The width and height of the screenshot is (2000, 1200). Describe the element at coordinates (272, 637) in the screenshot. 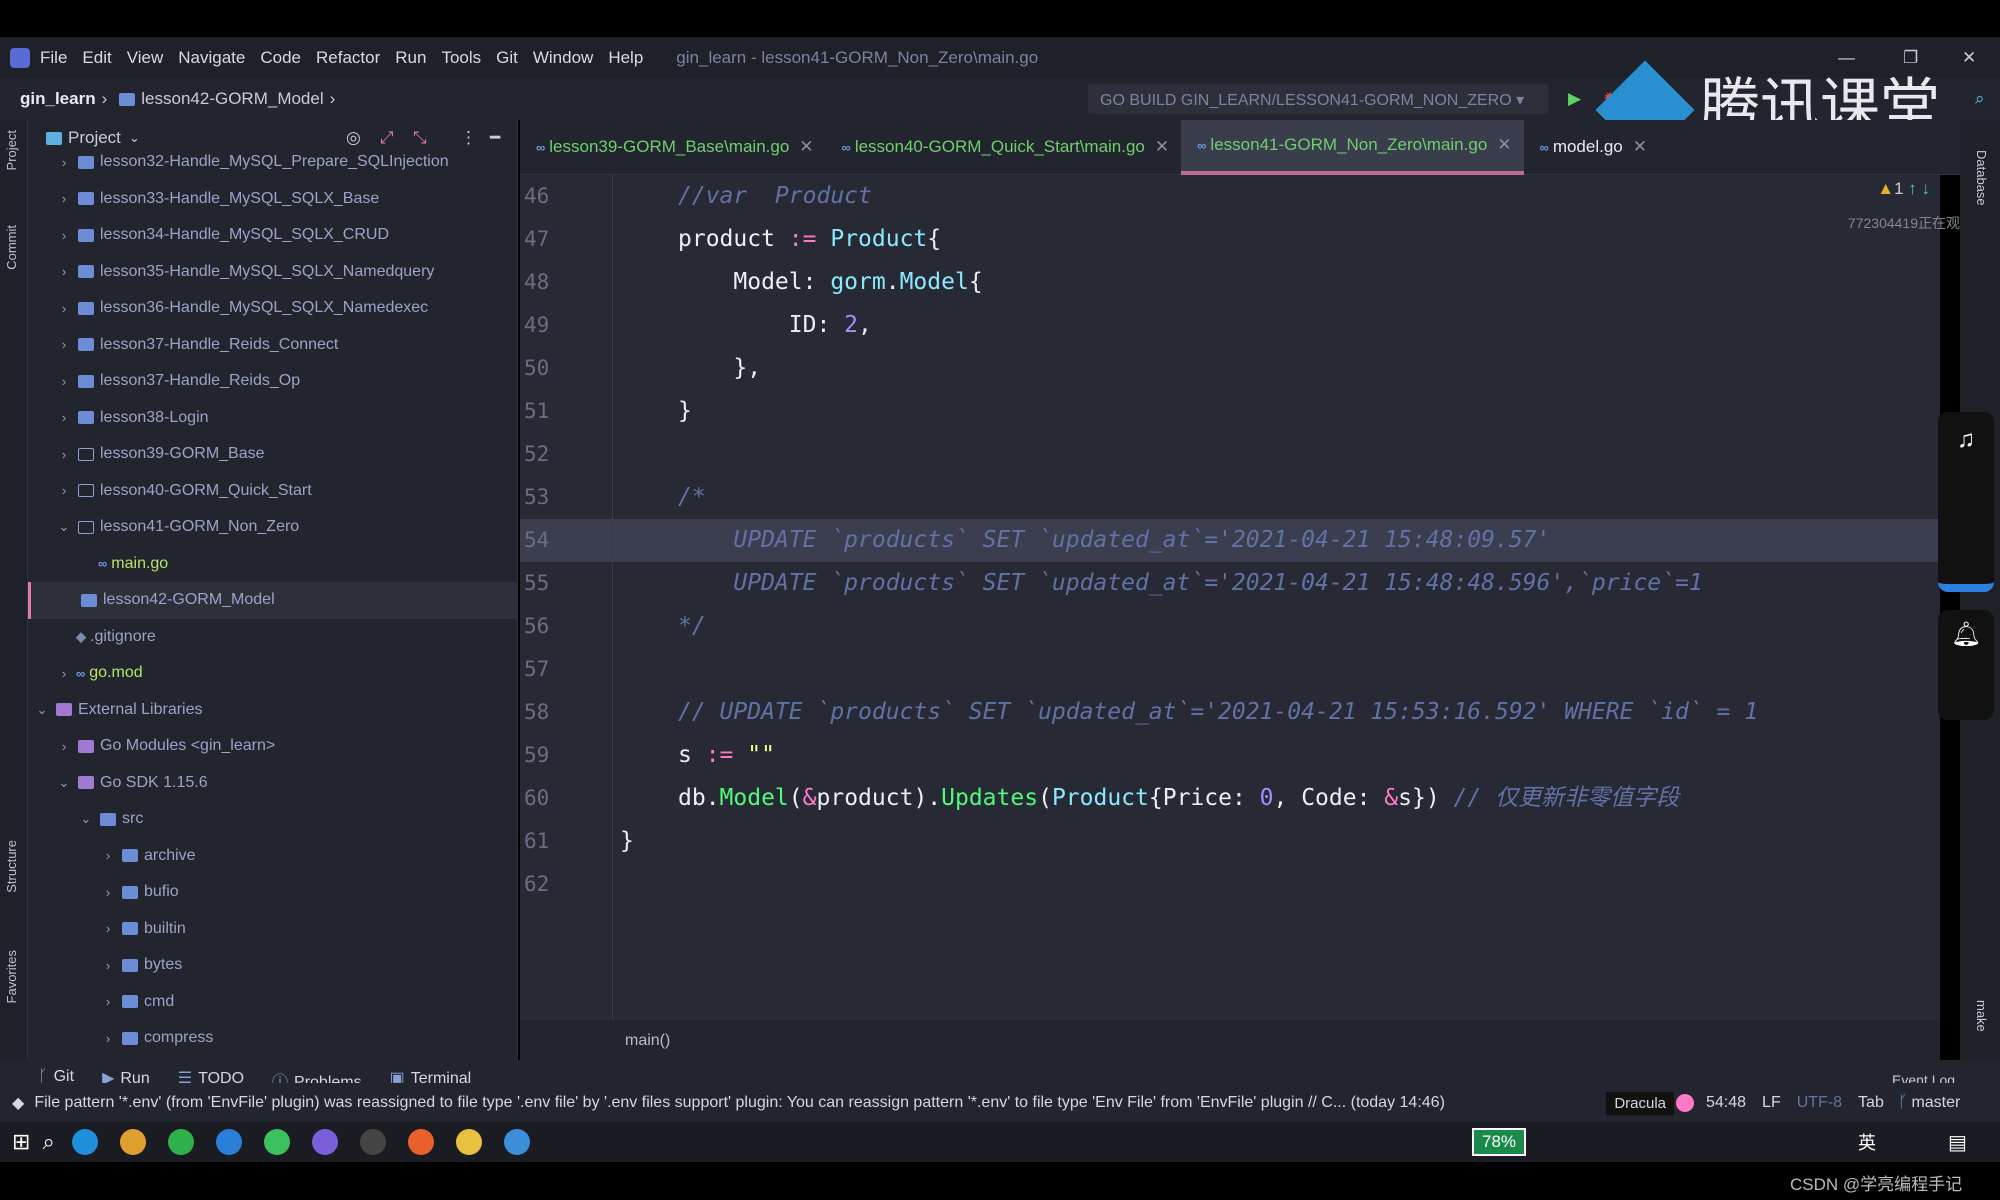

I see `tree-item: ◆ .gitignore` at that location.